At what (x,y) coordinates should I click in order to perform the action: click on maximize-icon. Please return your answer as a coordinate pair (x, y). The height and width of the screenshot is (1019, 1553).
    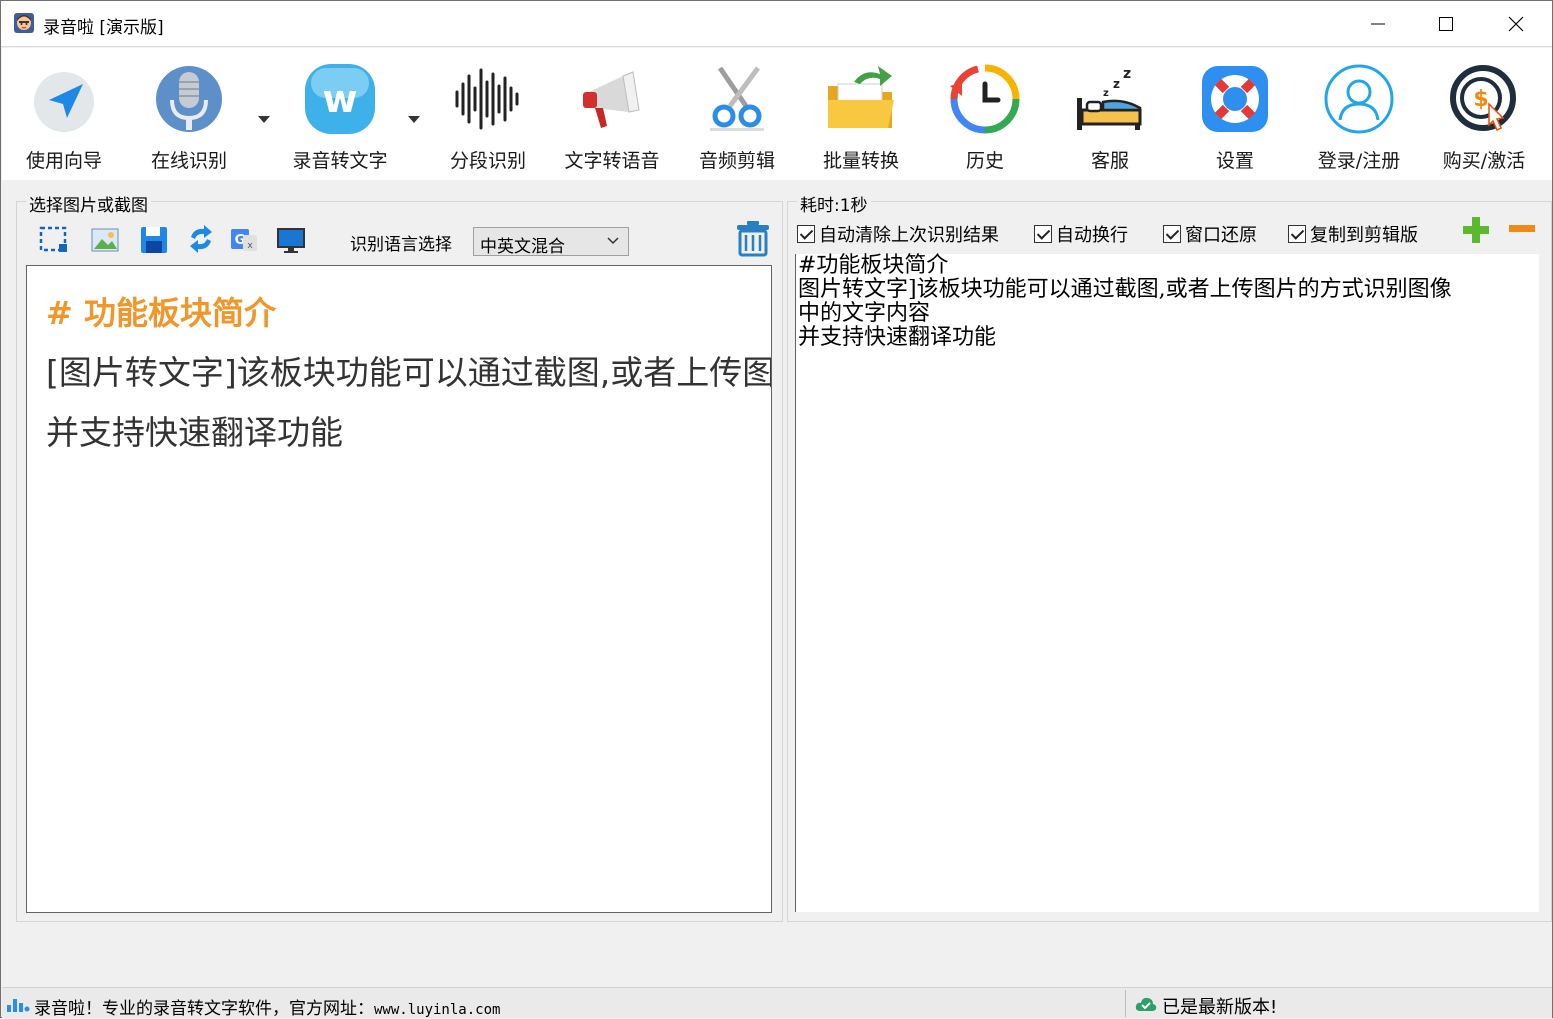
    Looking at the image, I should click on (1446, 24).